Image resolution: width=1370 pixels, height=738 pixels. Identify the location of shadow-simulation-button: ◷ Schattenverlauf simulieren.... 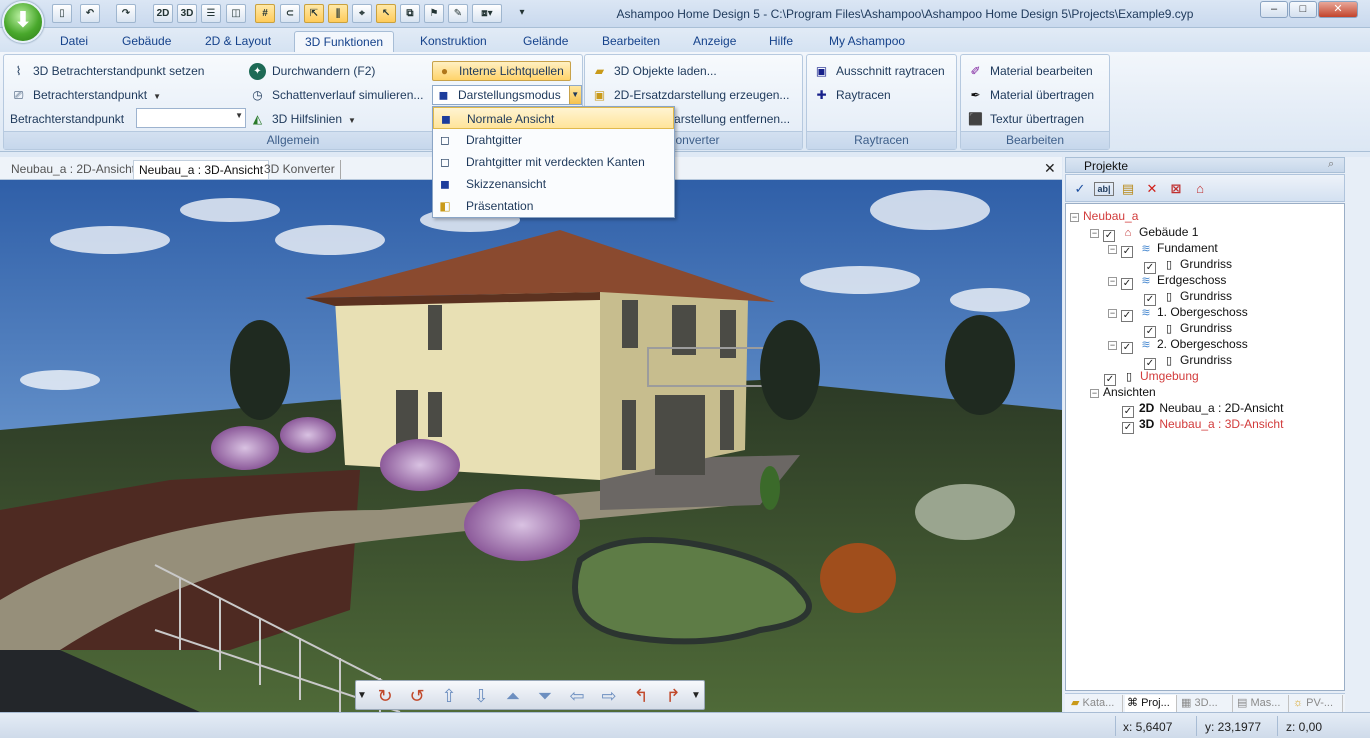
(336, 95).